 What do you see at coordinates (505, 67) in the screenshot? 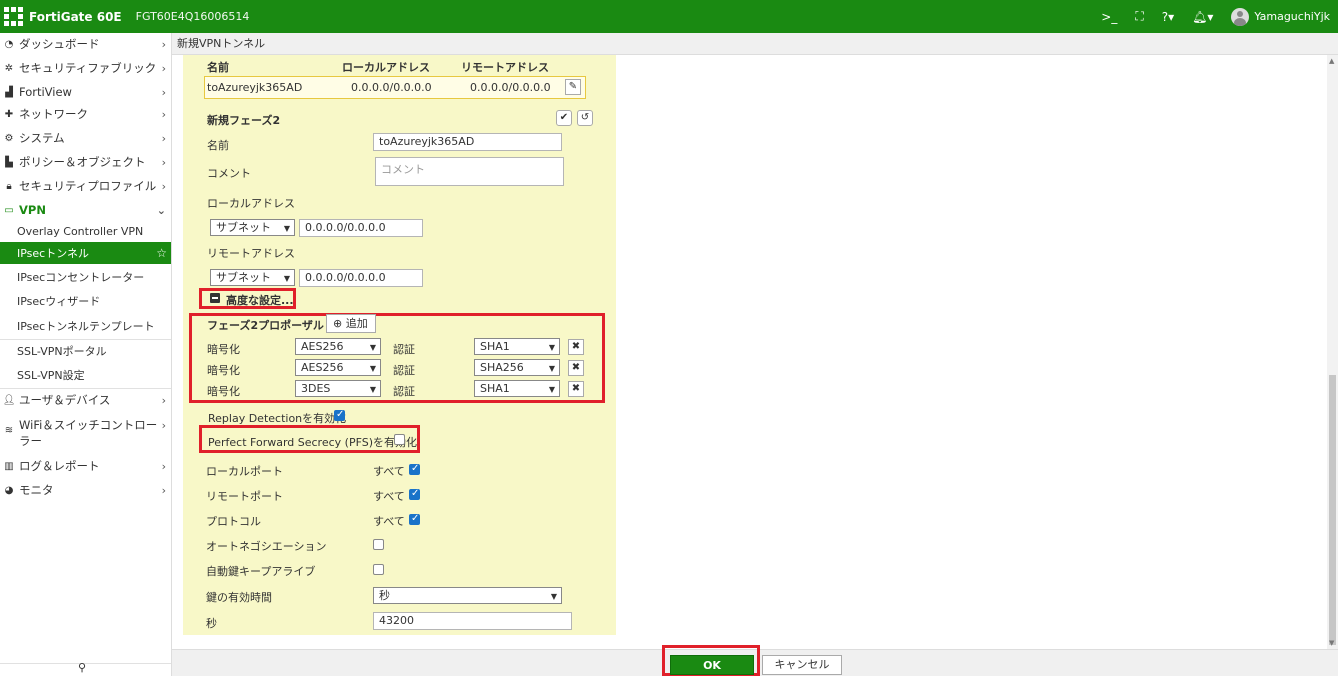
I see `table-header-remote-address: リモートアドレス` at bounding box center [505, 67].